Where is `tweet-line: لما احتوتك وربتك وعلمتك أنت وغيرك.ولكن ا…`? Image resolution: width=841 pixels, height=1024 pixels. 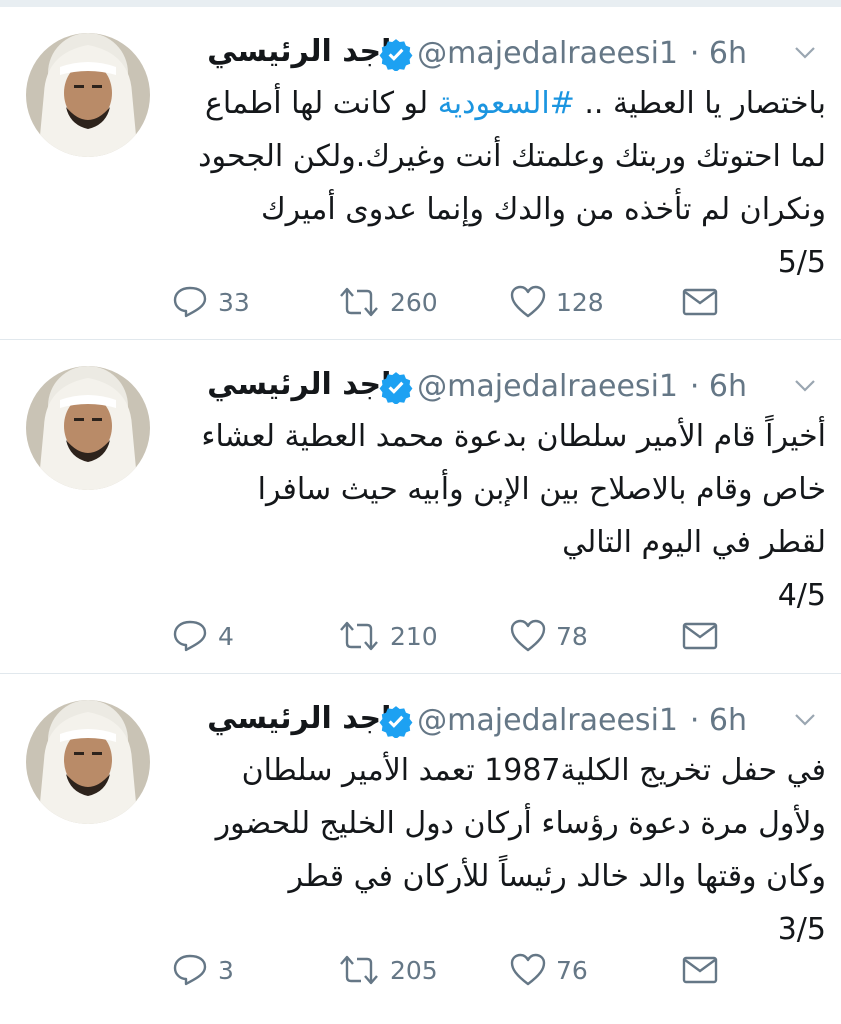 tweet-line: لما احتوتك وربتك وعلمتك أنت وغيرك.ولكن ا… is located at coordinates (512, 156).